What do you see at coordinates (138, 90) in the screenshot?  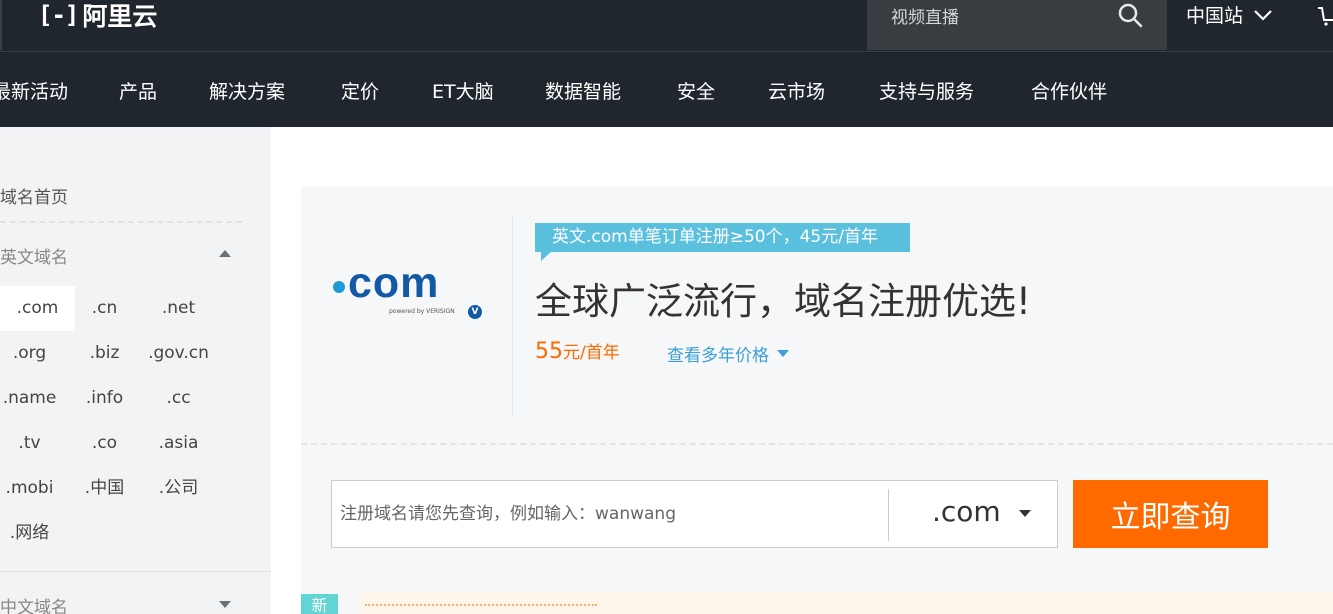 I see `nav-item-products: 产品` at bounding box center [138, 90].